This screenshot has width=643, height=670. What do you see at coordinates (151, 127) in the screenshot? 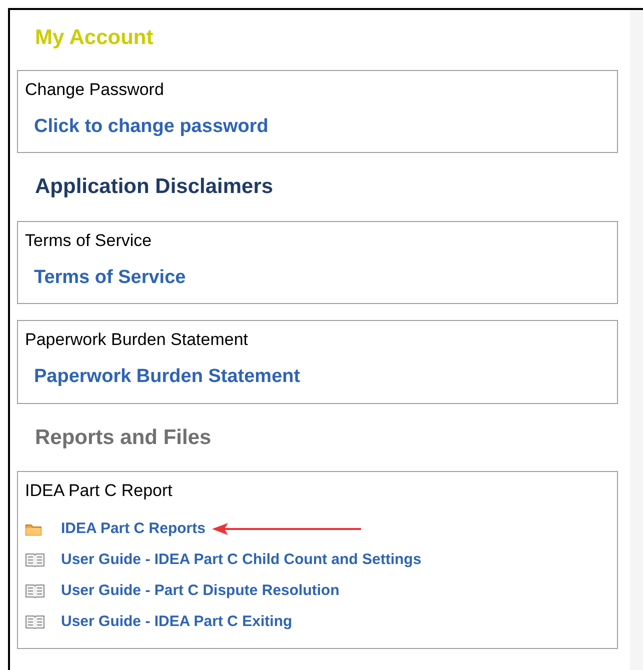
I see `link: Click to change password` at bounding box center [151, 127].